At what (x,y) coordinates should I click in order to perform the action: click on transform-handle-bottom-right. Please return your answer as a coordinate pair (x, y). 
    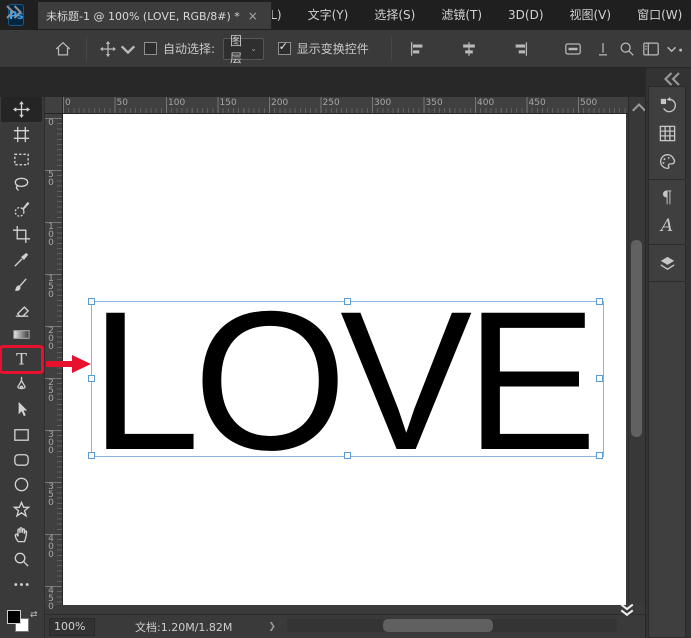
    Looking at the image, I should click on (599, 455).